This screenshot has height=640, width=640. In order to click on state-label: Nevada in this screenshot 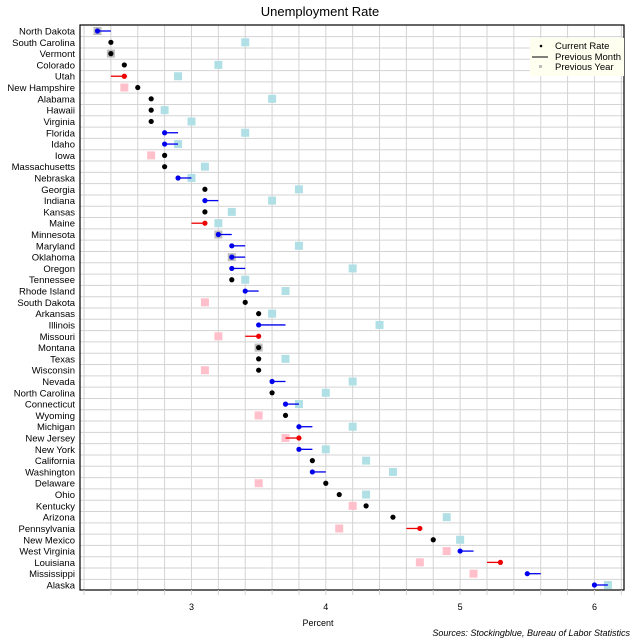, I will do `click(58, 382)`.